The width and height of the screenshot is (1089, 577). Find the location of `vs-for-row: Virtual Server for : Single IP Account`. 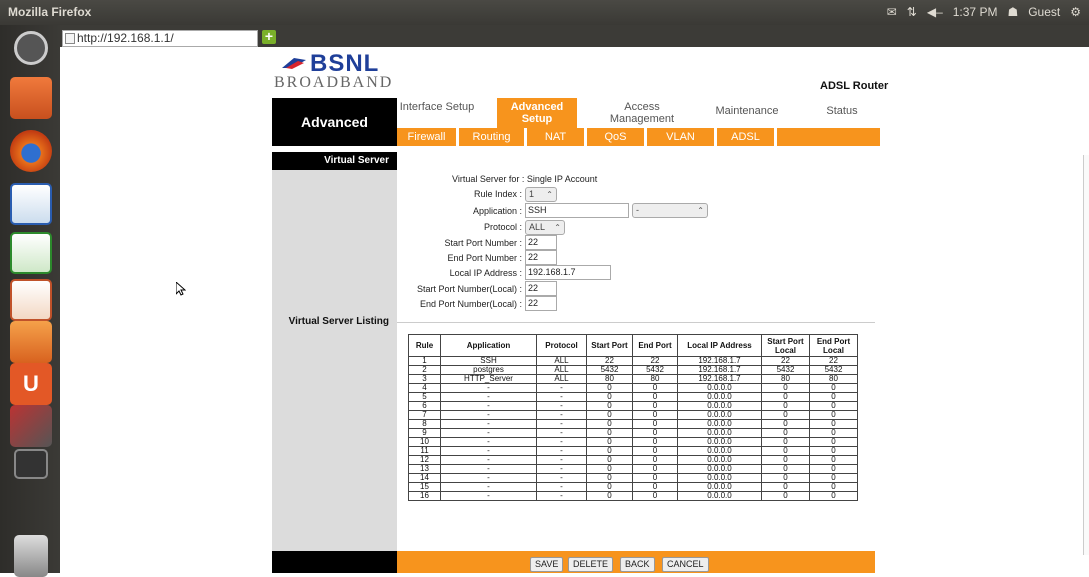

vs-for-row: Virtual Server for : Single IP Account is located at coordinates (524, 179).